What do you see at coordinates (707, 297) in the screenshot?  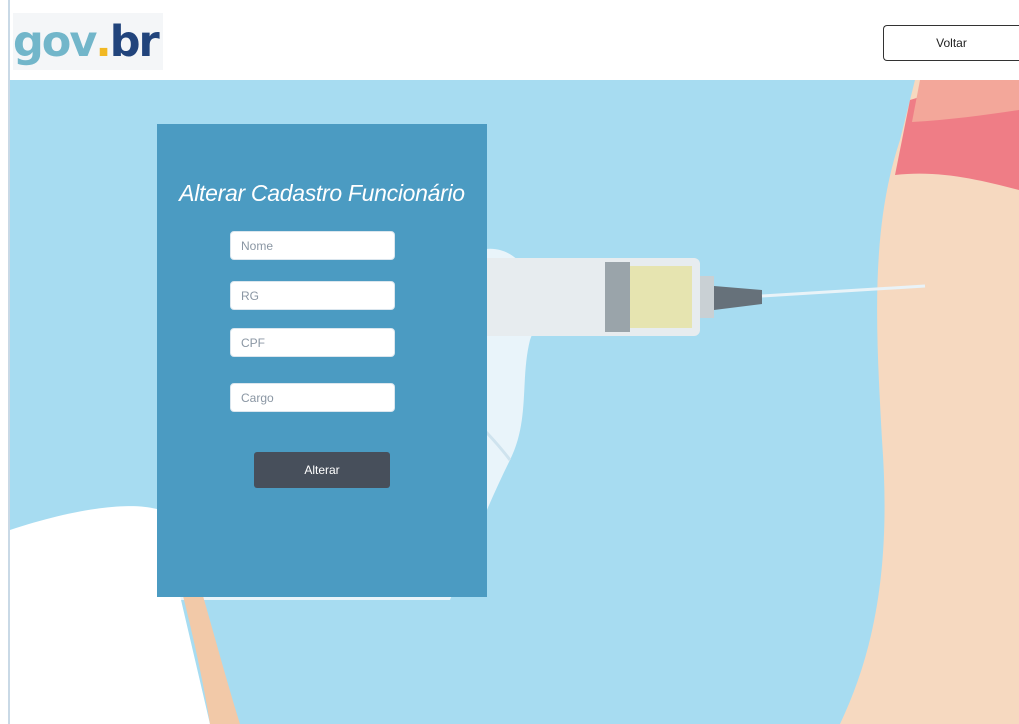 I see `syringe-tip-shape` at bounding box center [707, 297].